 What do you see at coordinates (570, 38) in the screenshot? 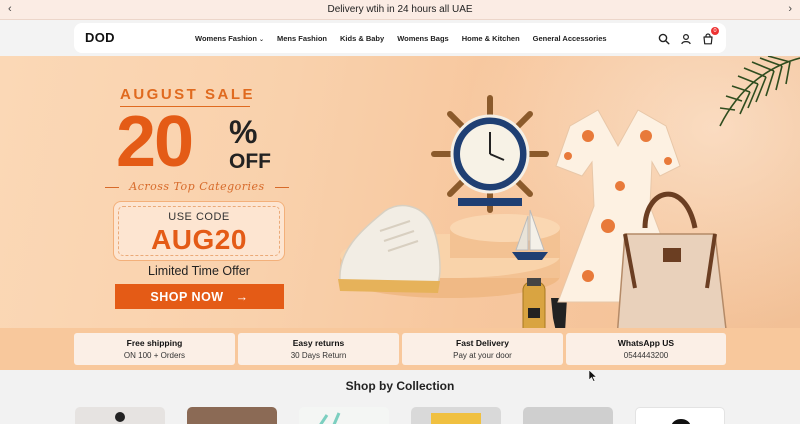
I see `menu-item-general-accessories: General Accessories` at bounding box center [570, 38].